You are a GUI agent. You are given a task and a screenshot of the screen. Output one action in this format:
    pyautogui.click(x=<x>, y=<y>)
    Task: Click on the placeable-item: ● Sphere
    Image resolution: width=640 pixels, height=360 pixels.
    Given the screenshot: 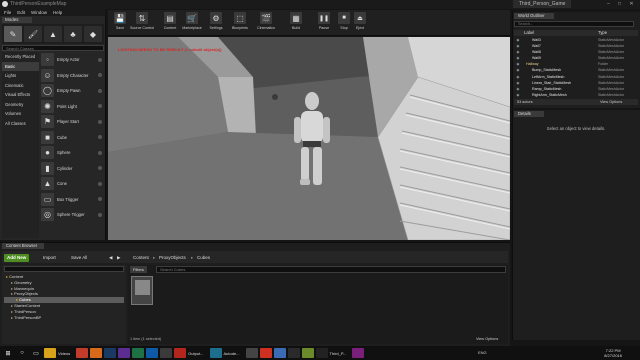 What is the action you would take?
    pyautogui.click(x=72, y=153)
    